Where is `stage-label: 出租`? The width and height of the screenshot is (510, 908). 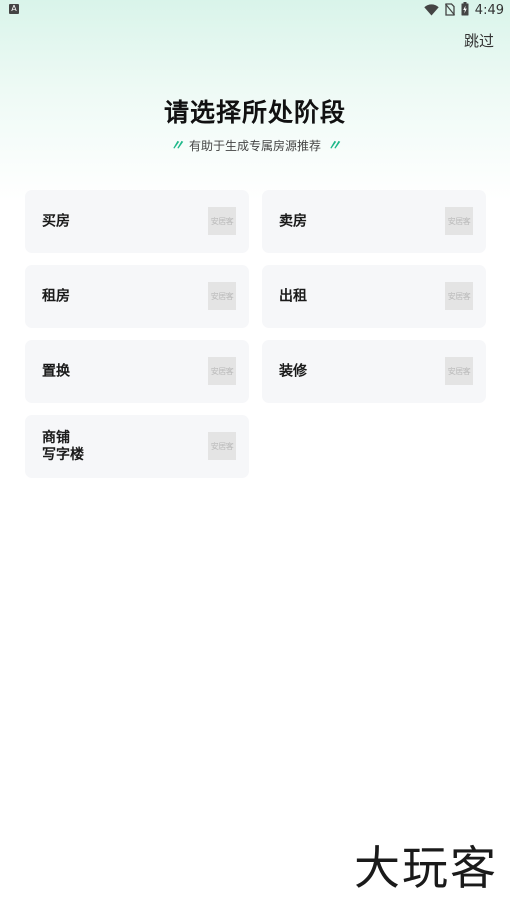
stage-label: 出租 is located at coordinates (293, 296).